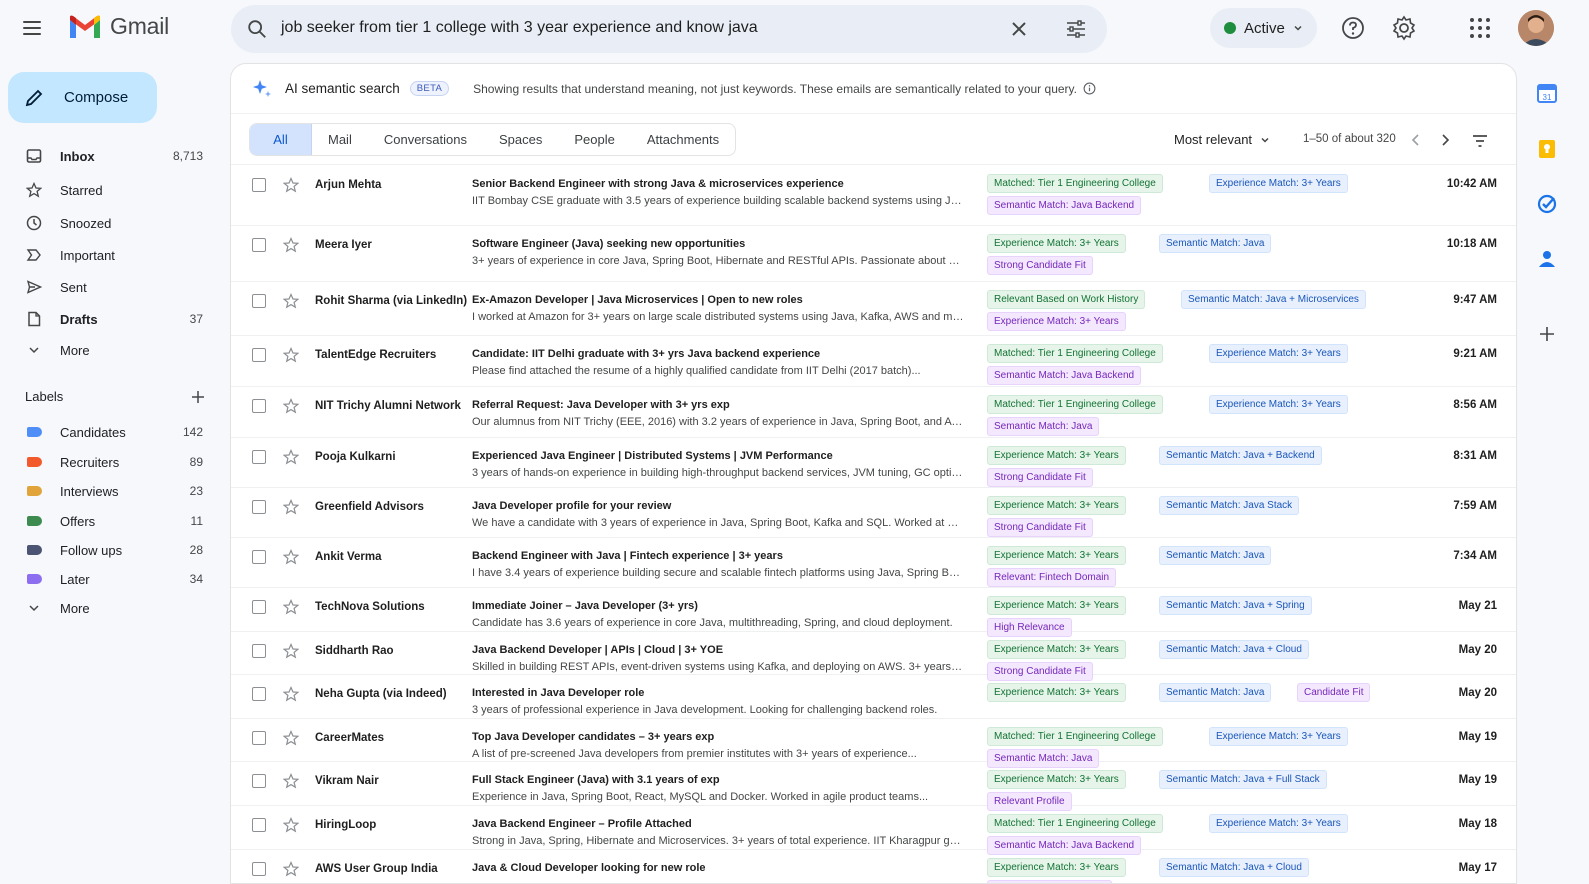  Describe the element at coordinates (1480, 141) in the screenshot. I see `filter-icon` at that location.